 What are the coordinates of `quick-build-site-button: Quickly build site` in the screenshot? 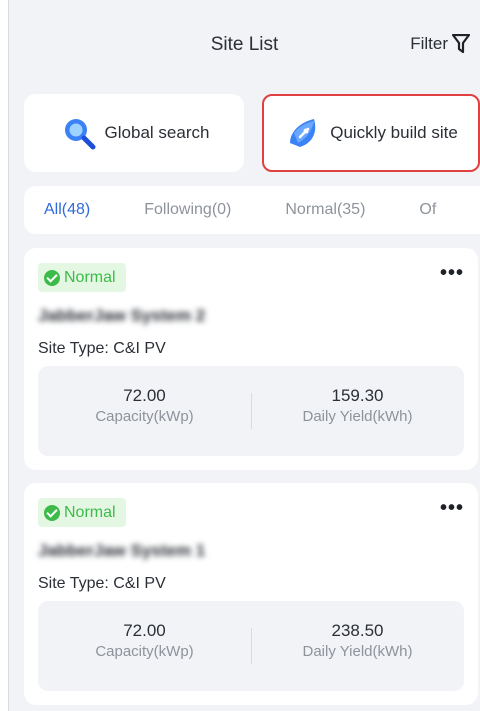 It's located at (371, 133).